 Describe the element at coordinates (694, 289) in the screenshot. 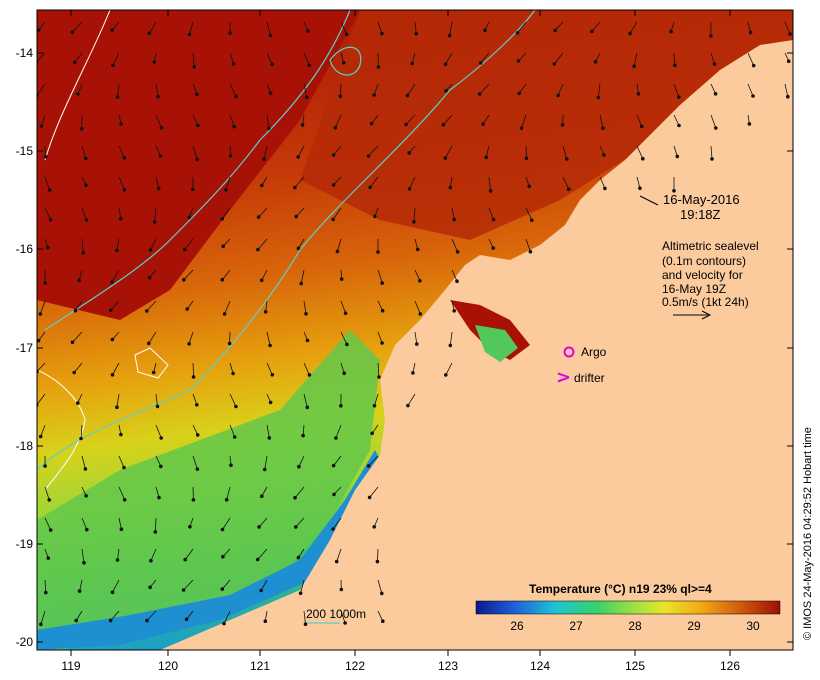

I see `legend-line-4: 16-May 19Z` at that location.